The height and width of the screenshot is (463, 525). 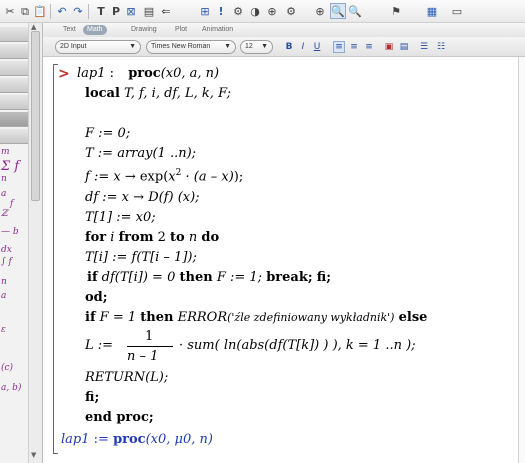 What do you see at coordinates (62, 11) in the screenshot?
I see `undo-icon: ↶` at bounding box center [62, 11].